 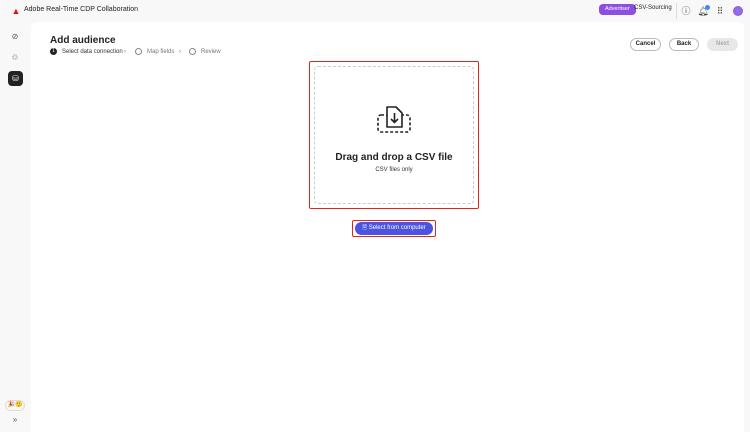 I want to click on file-download-icon, so click(x=394, y=119).